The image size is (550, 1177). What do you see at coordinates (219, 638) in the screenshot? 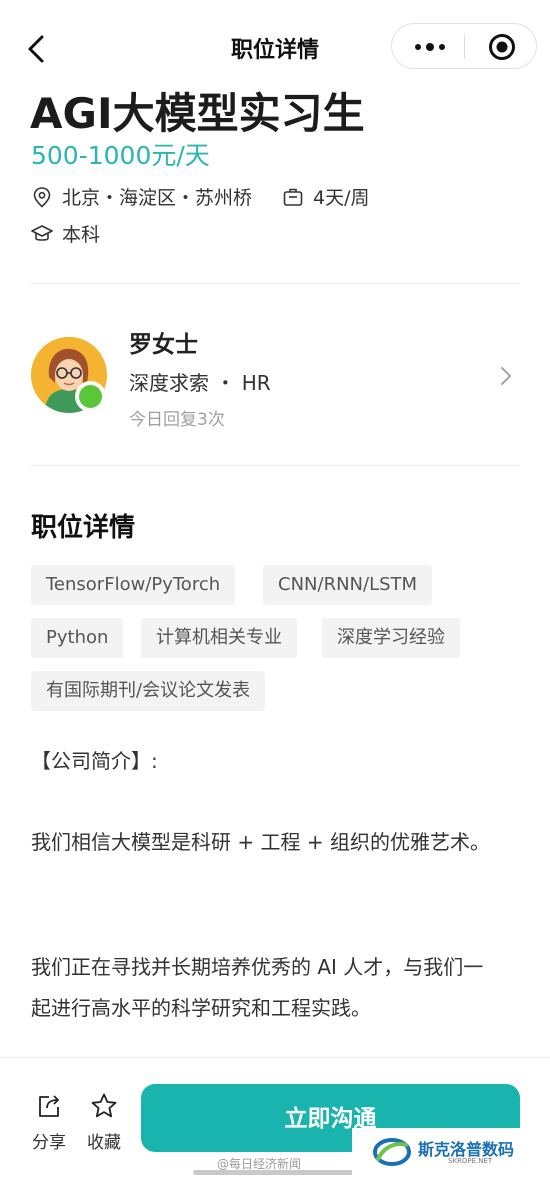
I see `skill-tag: 计算机相关专业` at bounding box center [219, 638].